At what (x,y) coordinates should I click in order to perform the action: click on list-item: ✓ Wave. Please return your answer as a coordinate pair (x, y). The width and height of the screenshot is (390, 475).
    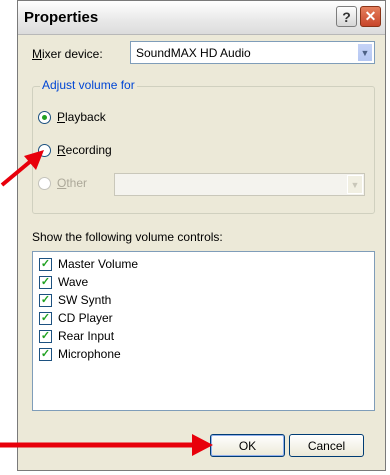
    Looking at the image, I should click on (63, 282).